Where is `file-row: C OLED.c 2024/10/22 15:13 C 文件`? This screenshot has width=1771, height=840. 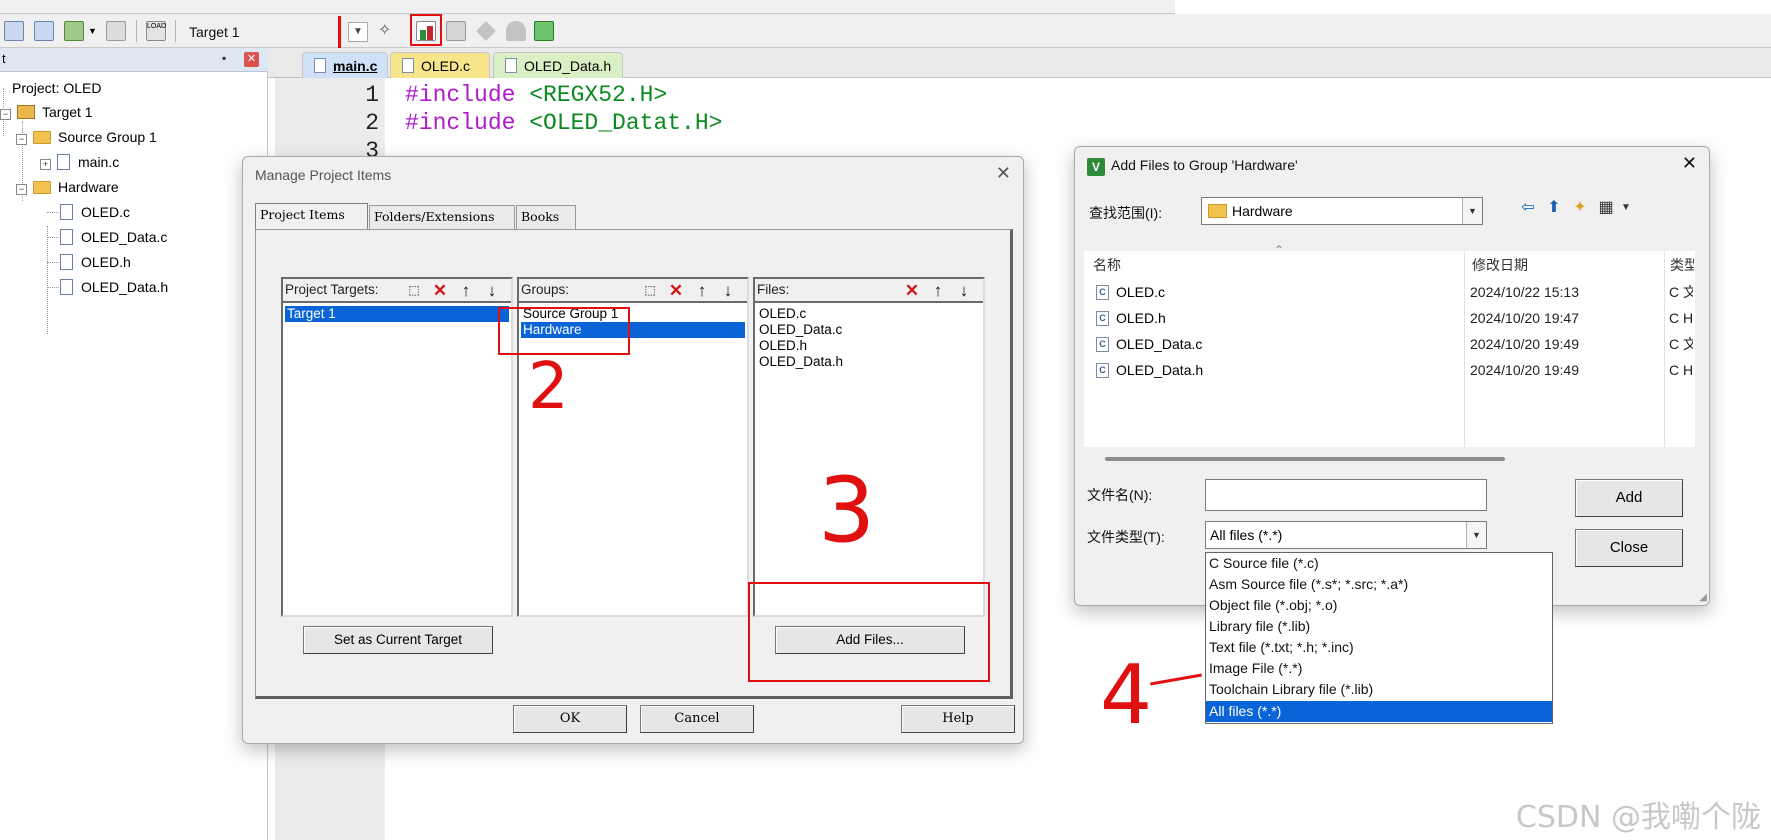
file-row: C OLED.c 2024/10/22 15:13 C 文件 is located at coordinates (1389, 292).